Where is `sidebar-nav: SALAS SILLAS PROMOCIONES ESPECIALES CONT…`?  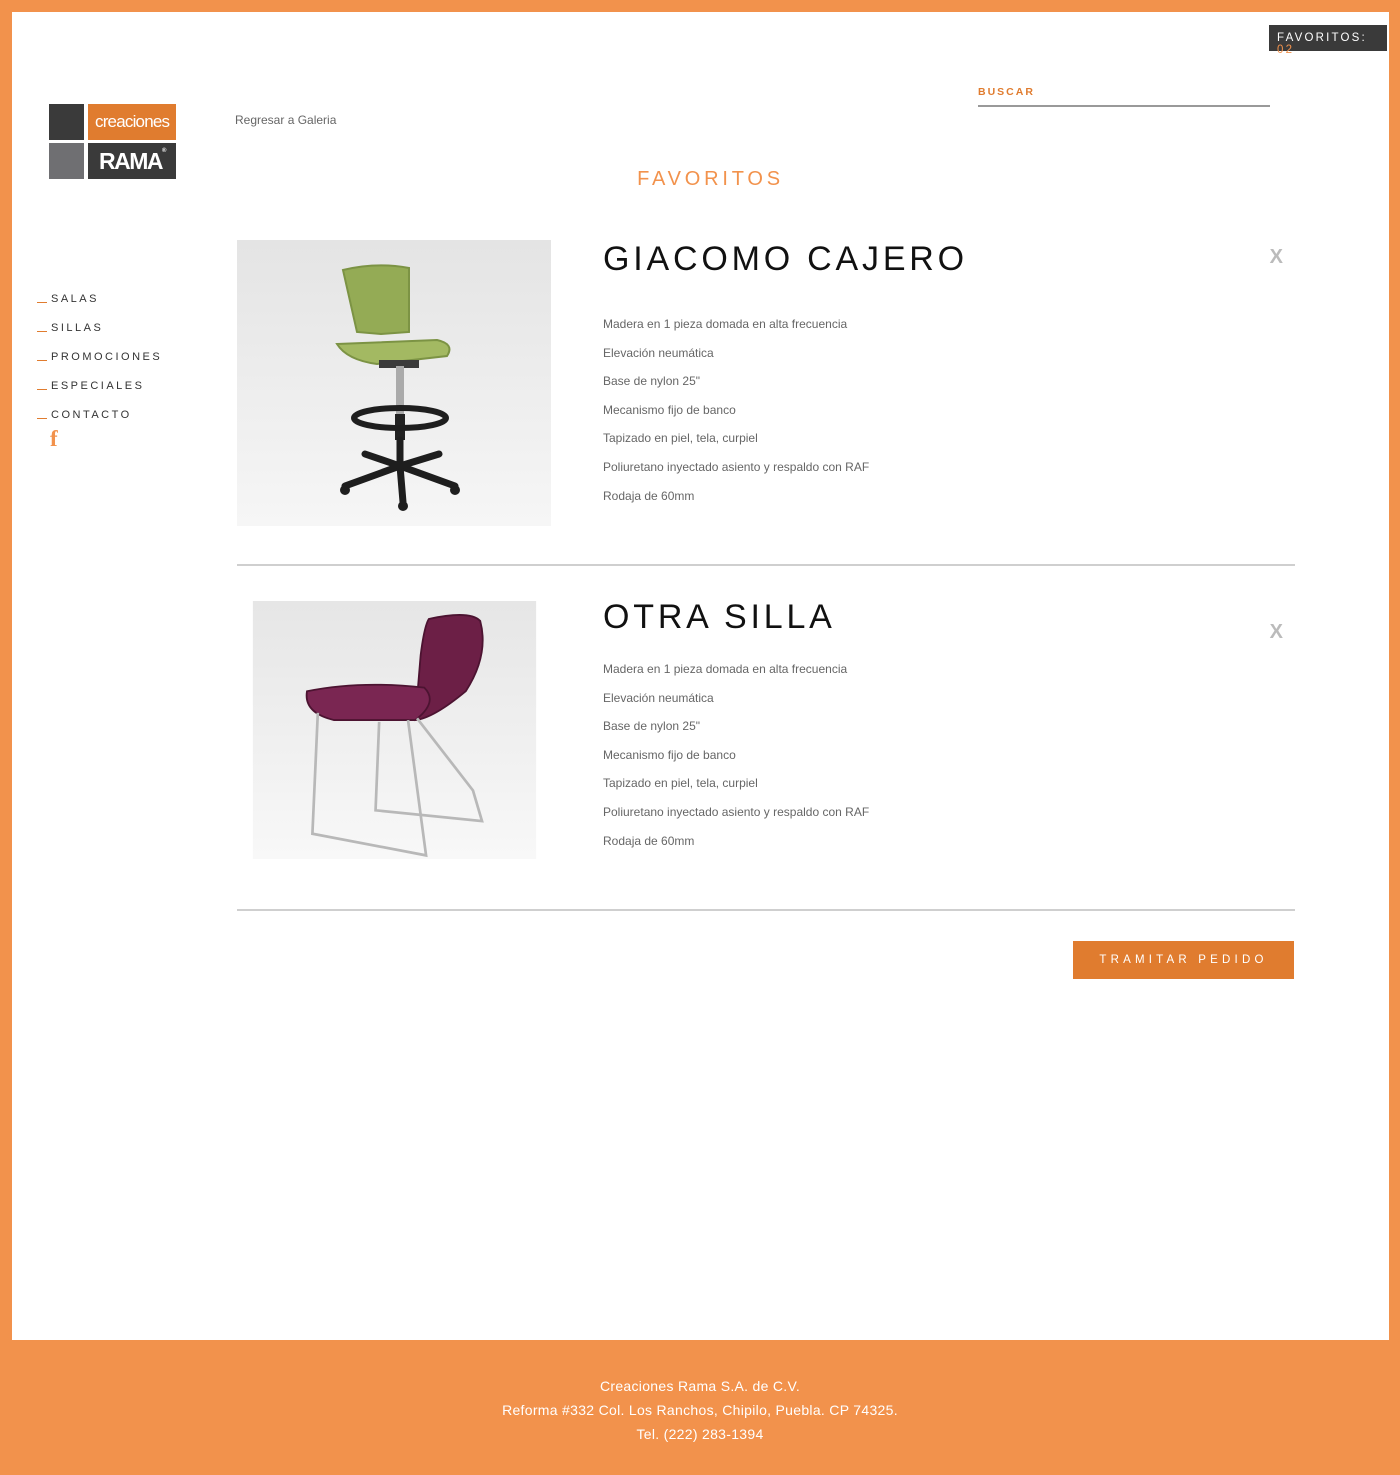
sidebar-nav: SALAS SILLAS PROMOCIONES ESPECIALES CONT… is located at coordinates (99, 348).